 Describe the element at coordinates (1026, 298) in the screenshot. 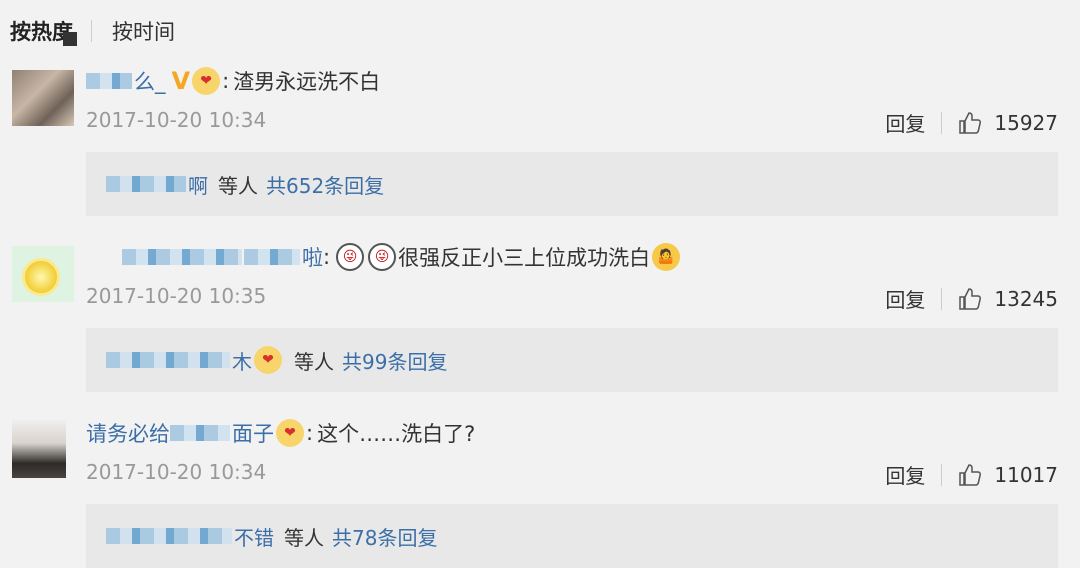

I see `like-count: 13245` at that location.